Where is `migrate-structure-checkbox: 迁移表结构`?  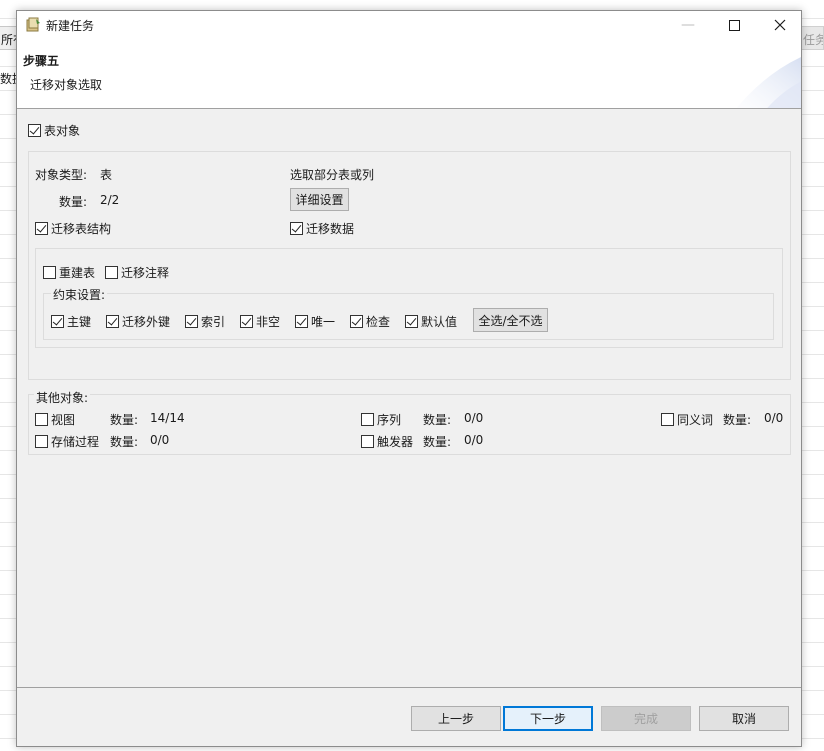 migrate-structure-checkbox: 迁移表结构 is located at coordinates (73, 228).